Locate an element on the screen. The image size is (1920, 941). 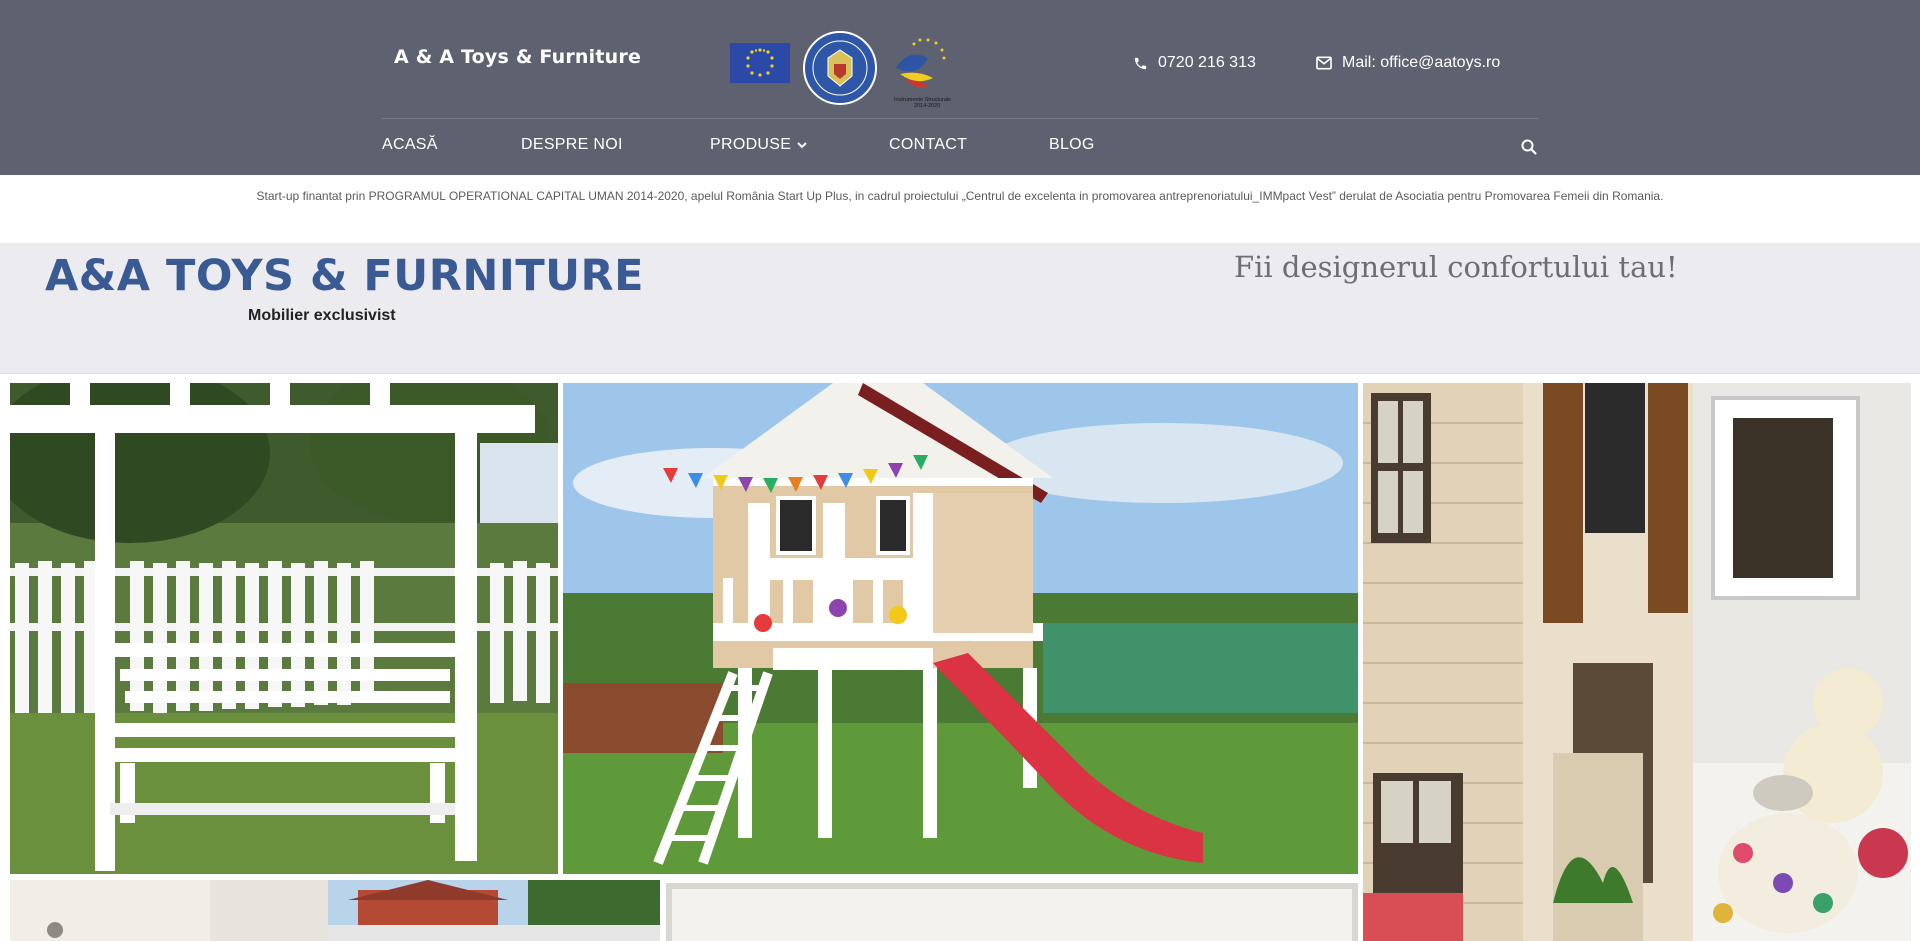
brand-subtitle: Mobilier exclusivist is located at coordinates (322, 315).